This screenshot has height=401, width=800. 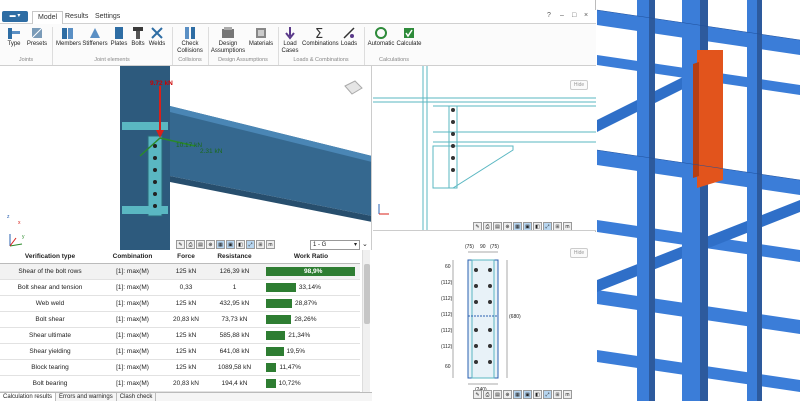 I want to click on cell-work-ratio: 21,34%, so click(x=311, y=335).